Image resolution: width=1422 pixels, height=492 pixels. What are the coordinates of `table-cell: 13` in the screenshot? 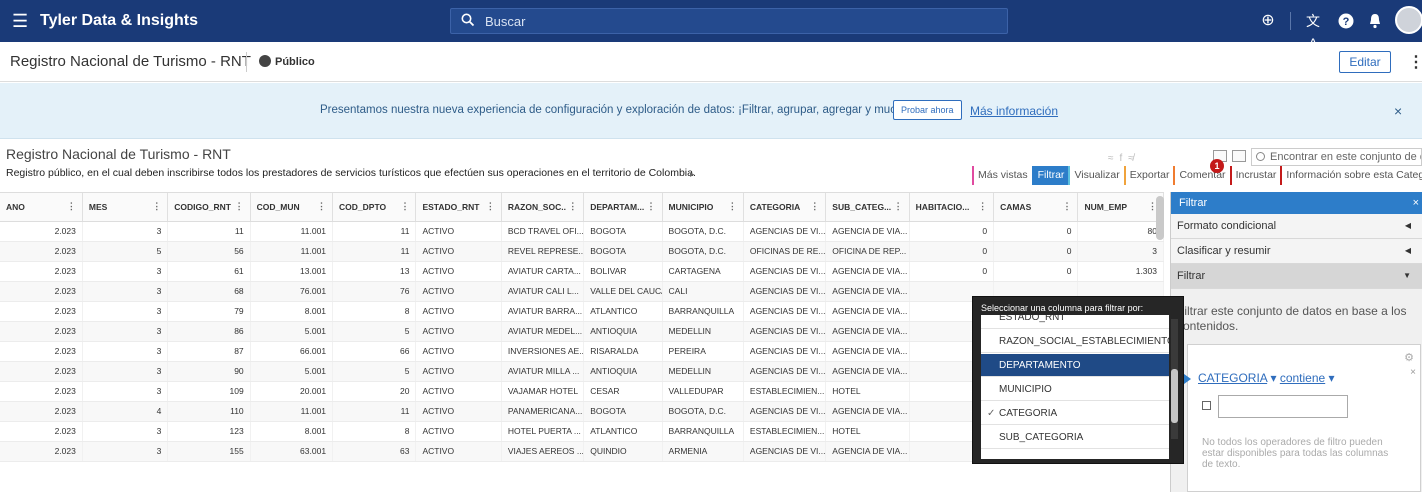 It's located at (374, 271).